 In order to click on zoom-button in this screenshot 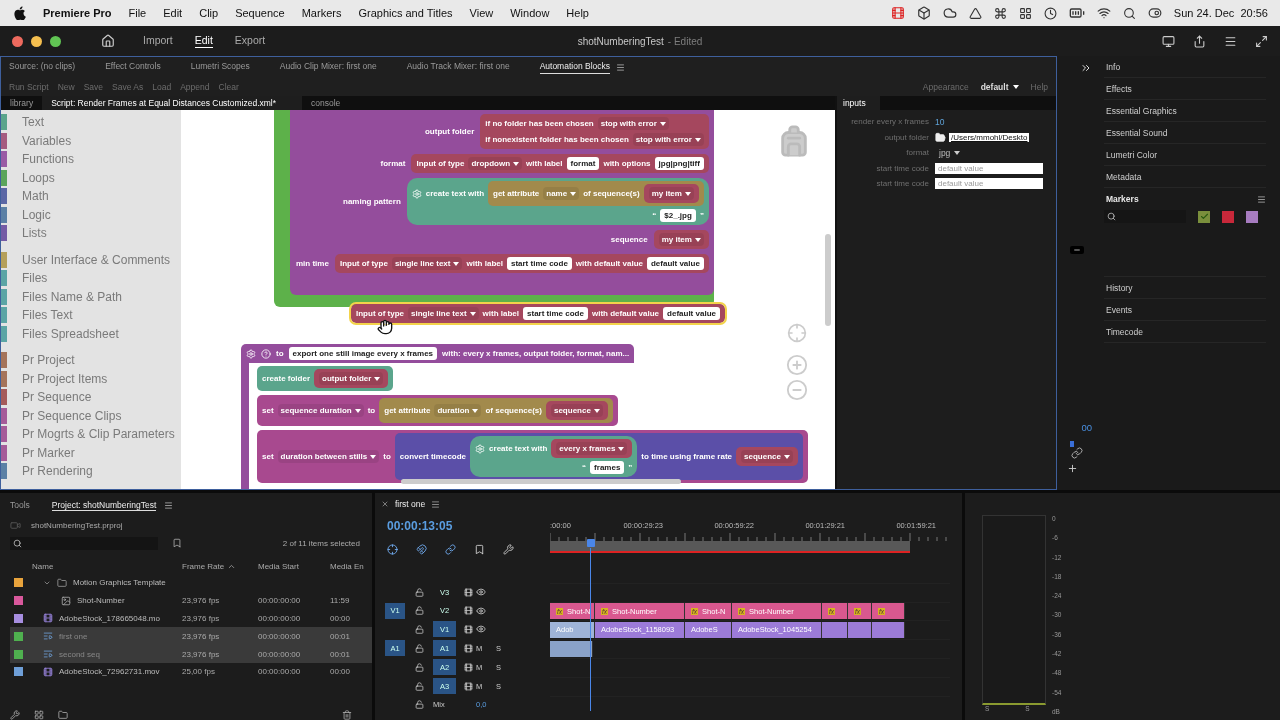, I will do `click(55, 41)`.